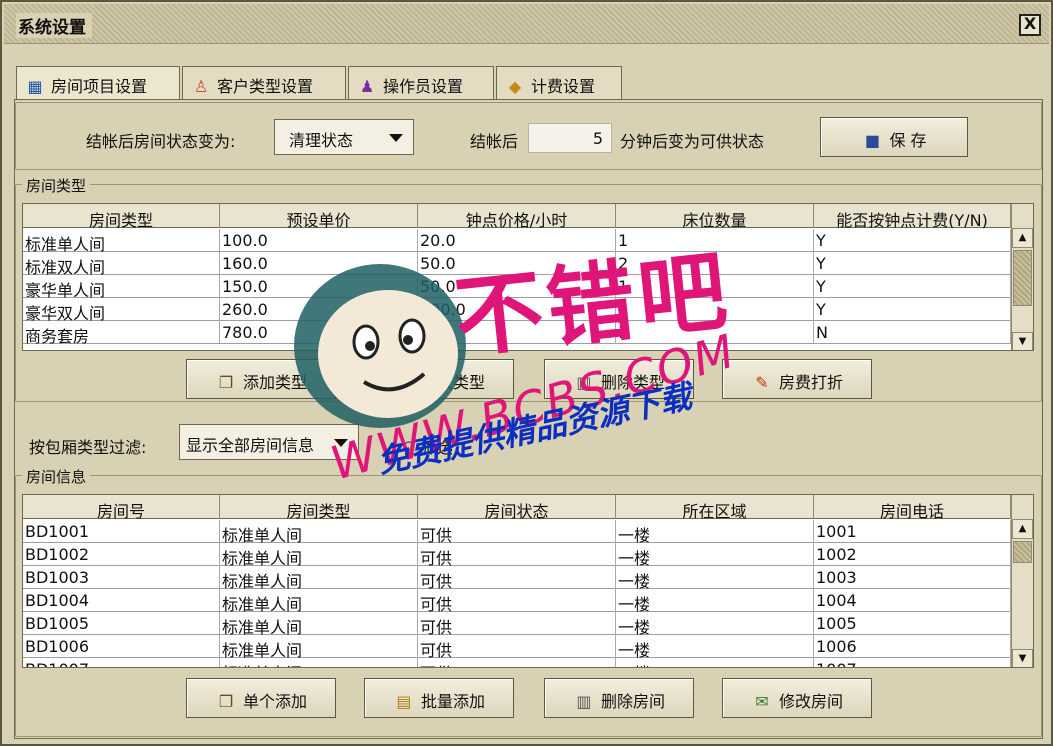  What do you see at coordinates (35, 86) in the screenshot?
I see `calendar-icon: ▦` at bounding box center [35, 86].